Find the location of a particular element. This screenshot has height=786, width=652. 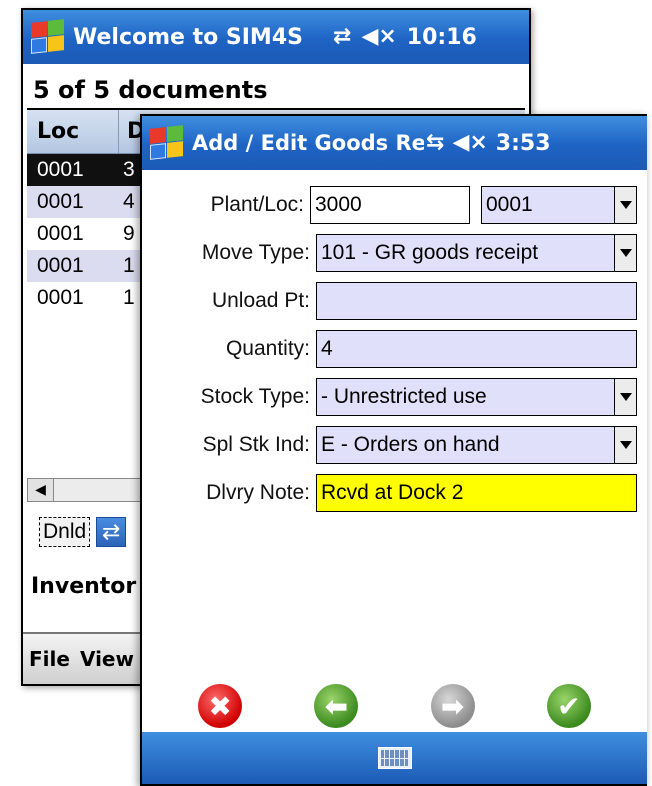

quantity-label: Quantity: is located at coordinates (267, 348).